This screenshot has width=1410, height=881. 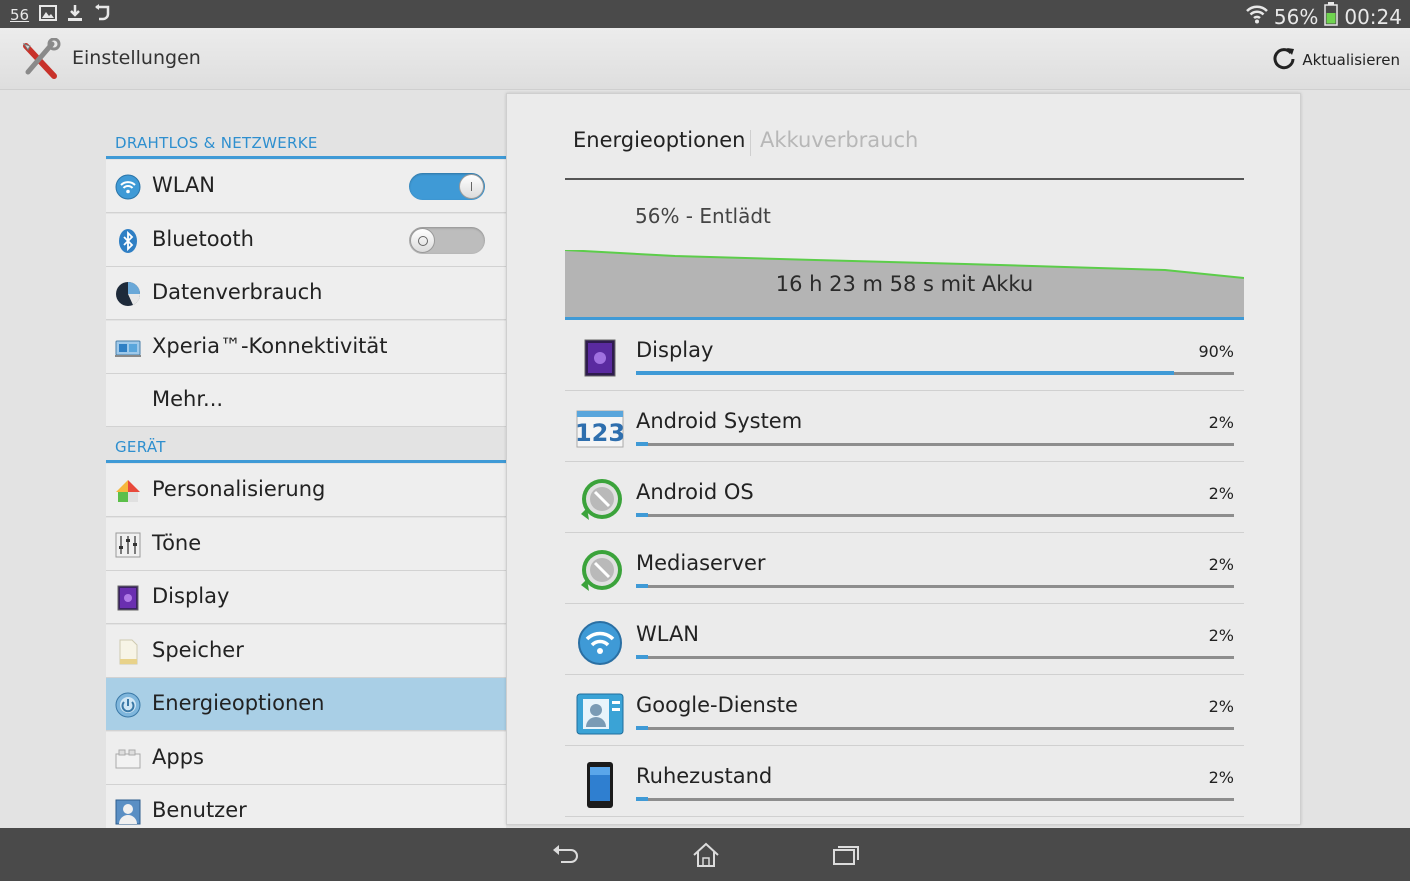 I want to click on menu-item-display: Display, so click(x=306, y=597).